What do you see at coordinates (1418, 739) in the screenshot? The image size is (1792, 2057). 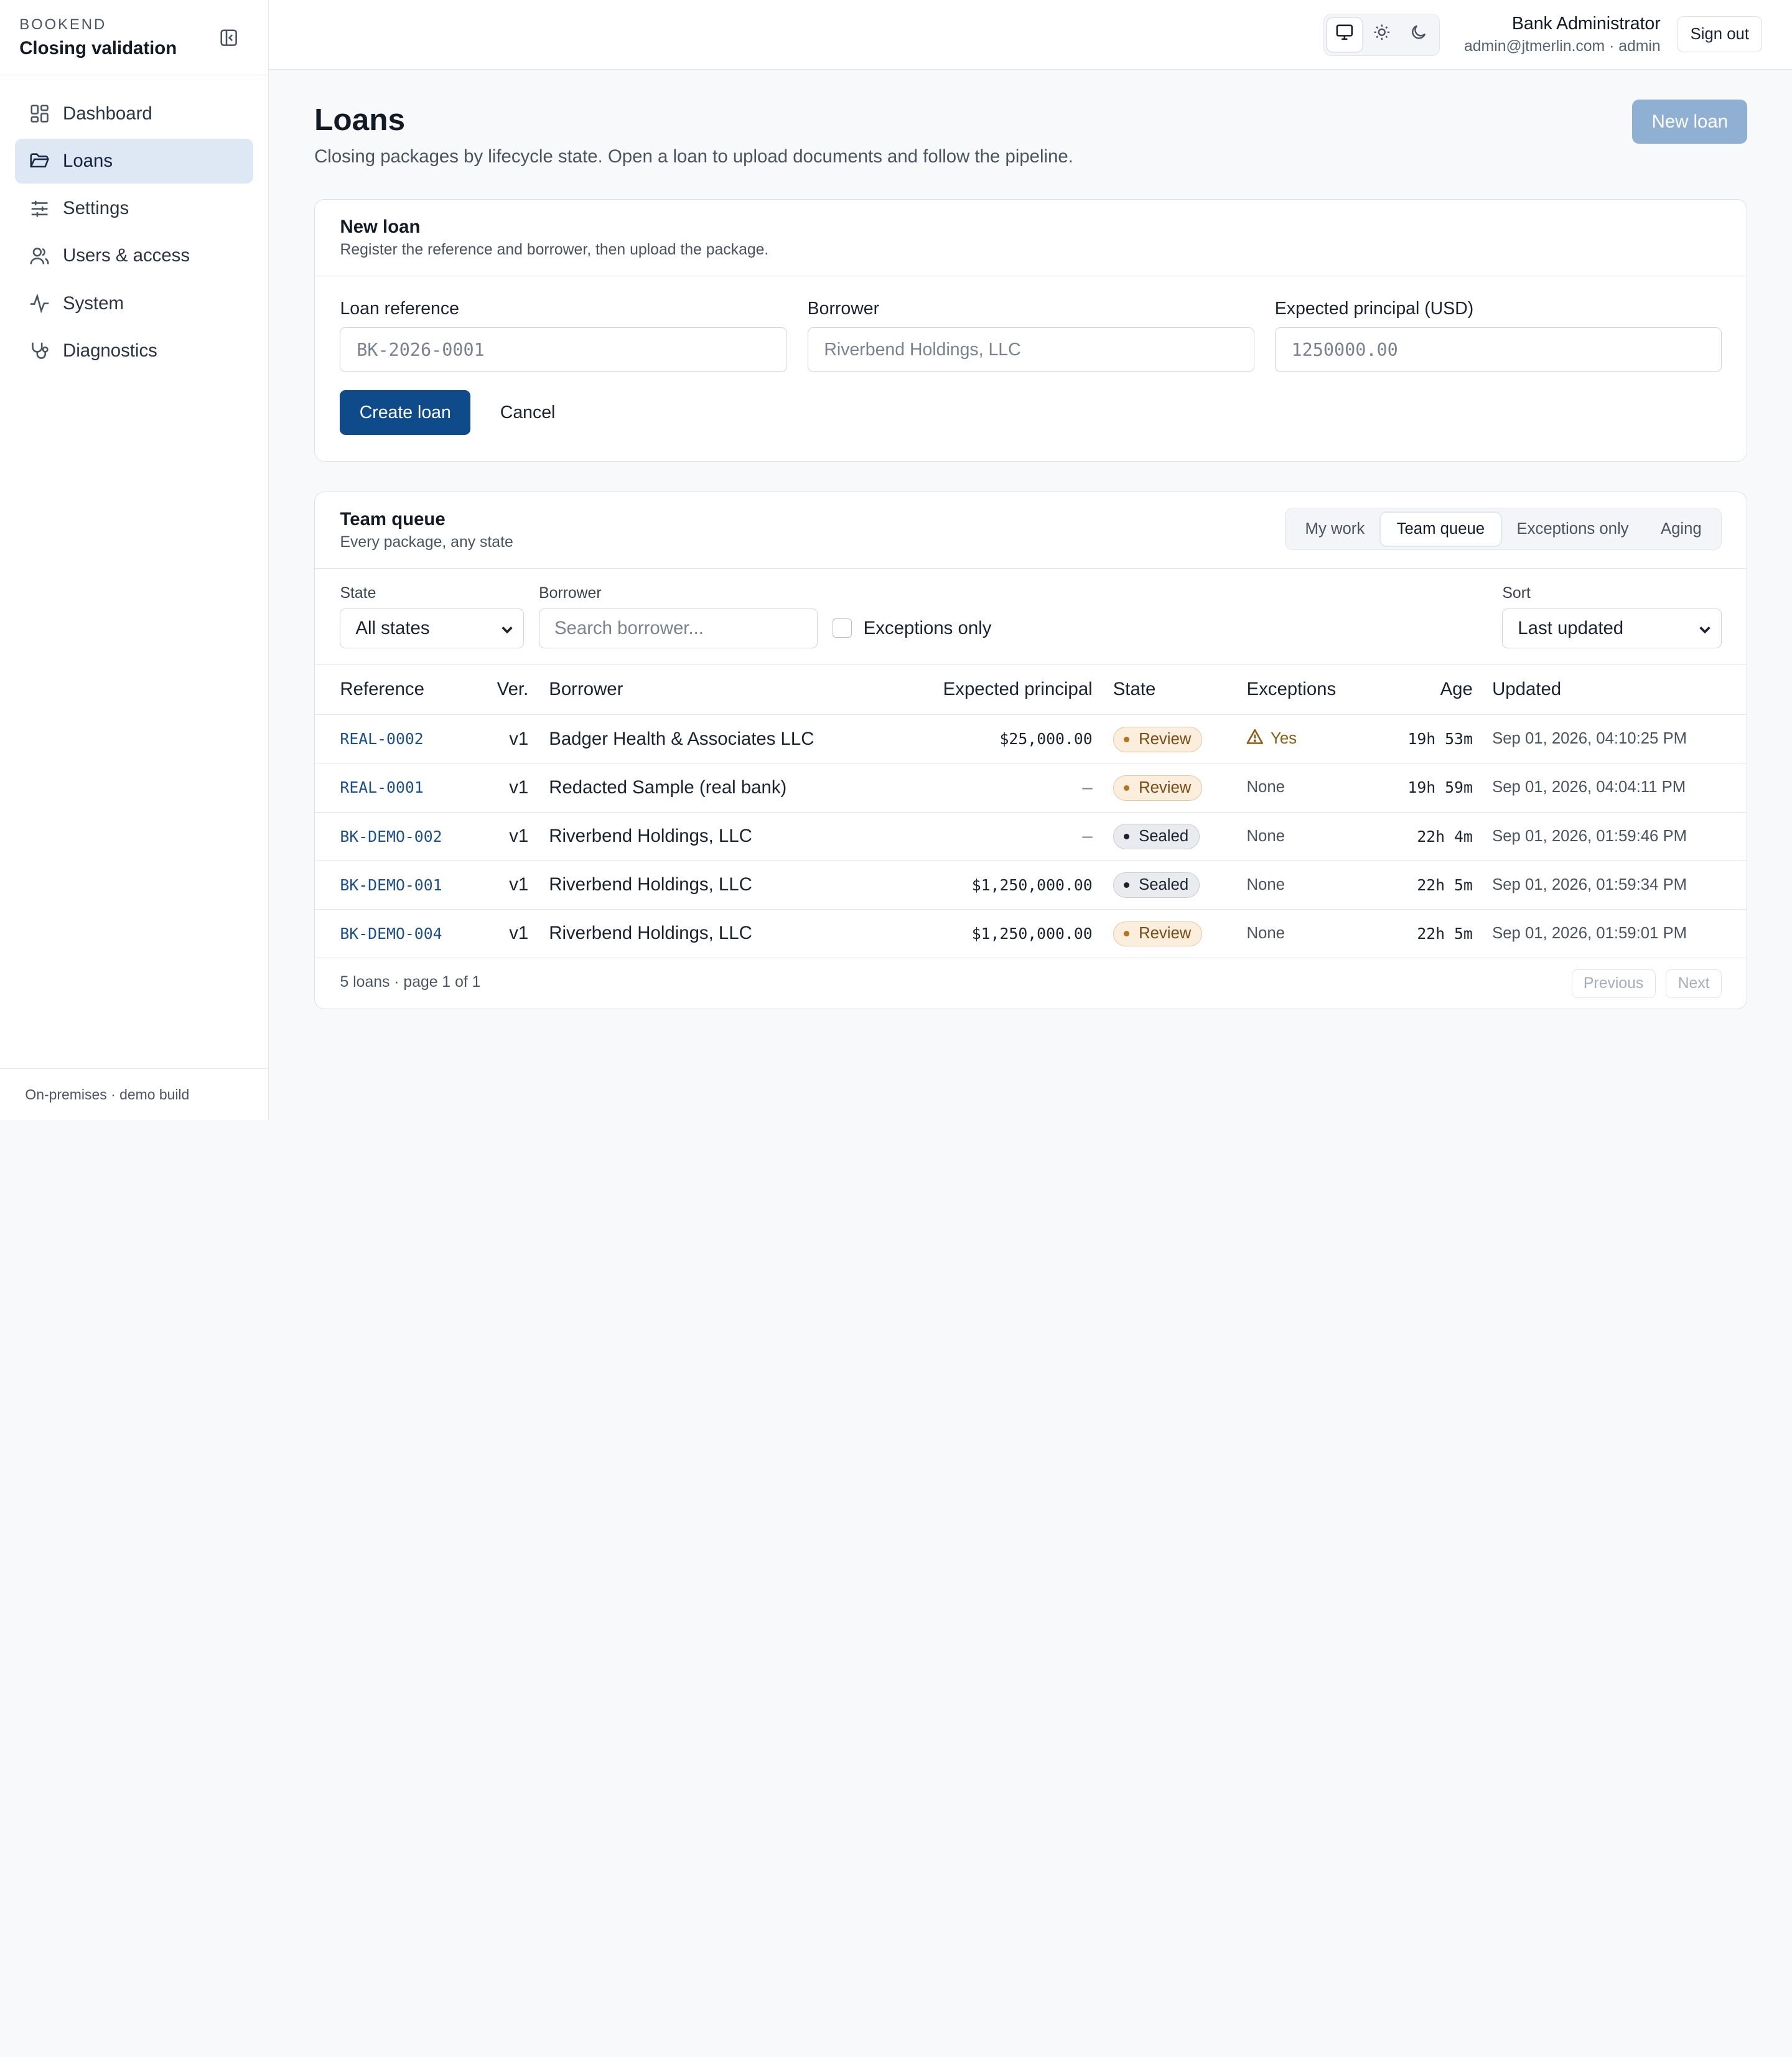 I see `loan-age: 19h 53m` at bounding box center [1418, 739].